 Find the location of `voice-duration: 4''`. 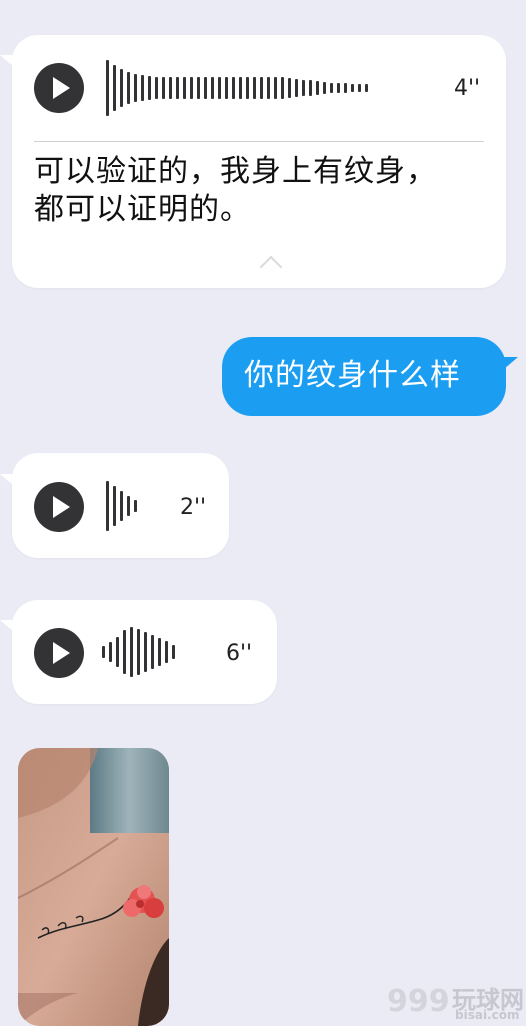

voice-duration: 4'' is located at coordinates (467, 88).